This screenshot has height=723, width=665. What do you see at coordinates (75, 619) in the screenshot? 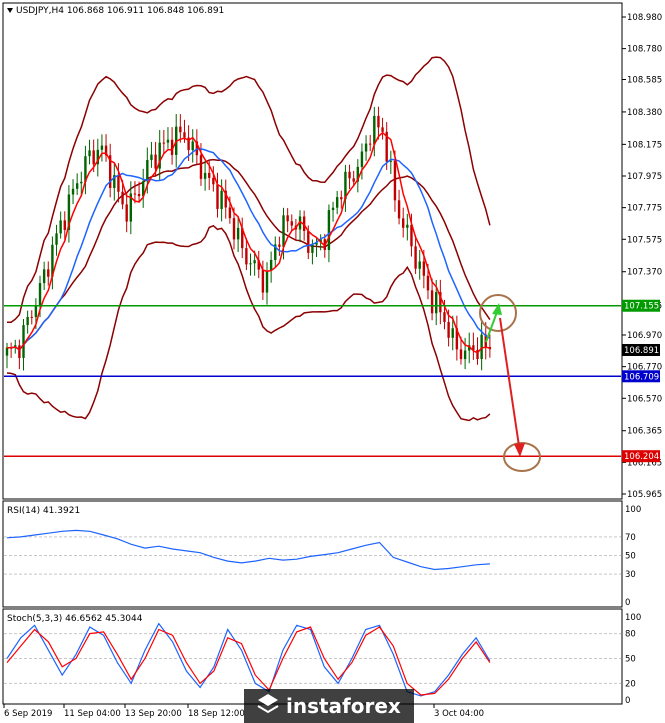
I see `stoch-label: Stoch(5,3,3) 46.6562 45.3044` at bounding box center [75, 619].